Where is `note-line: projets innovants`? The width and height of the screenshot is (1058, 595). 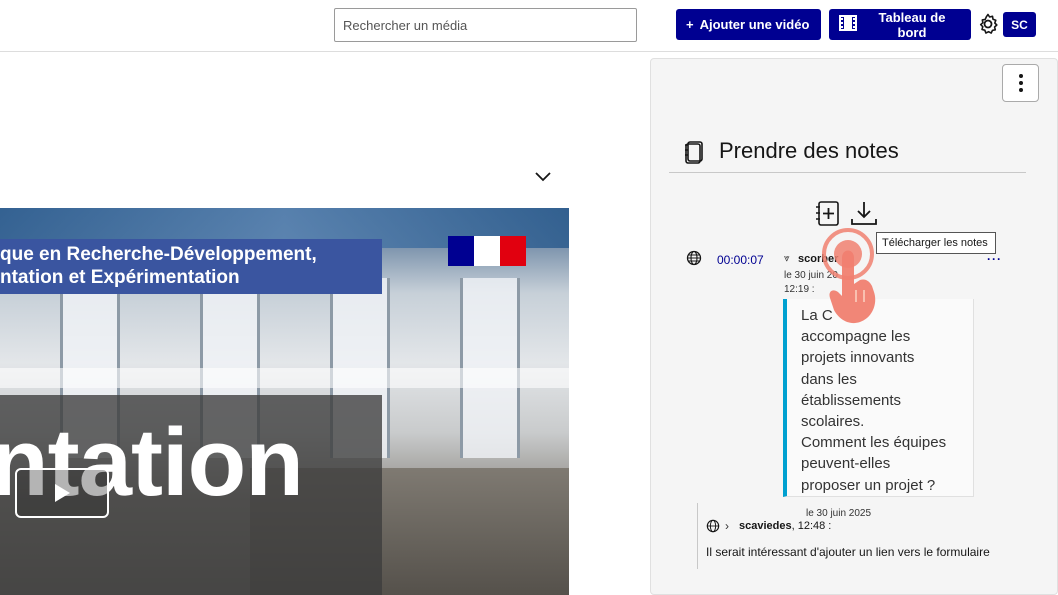 note-line: projets innovants is located at coordinates (858, 358).